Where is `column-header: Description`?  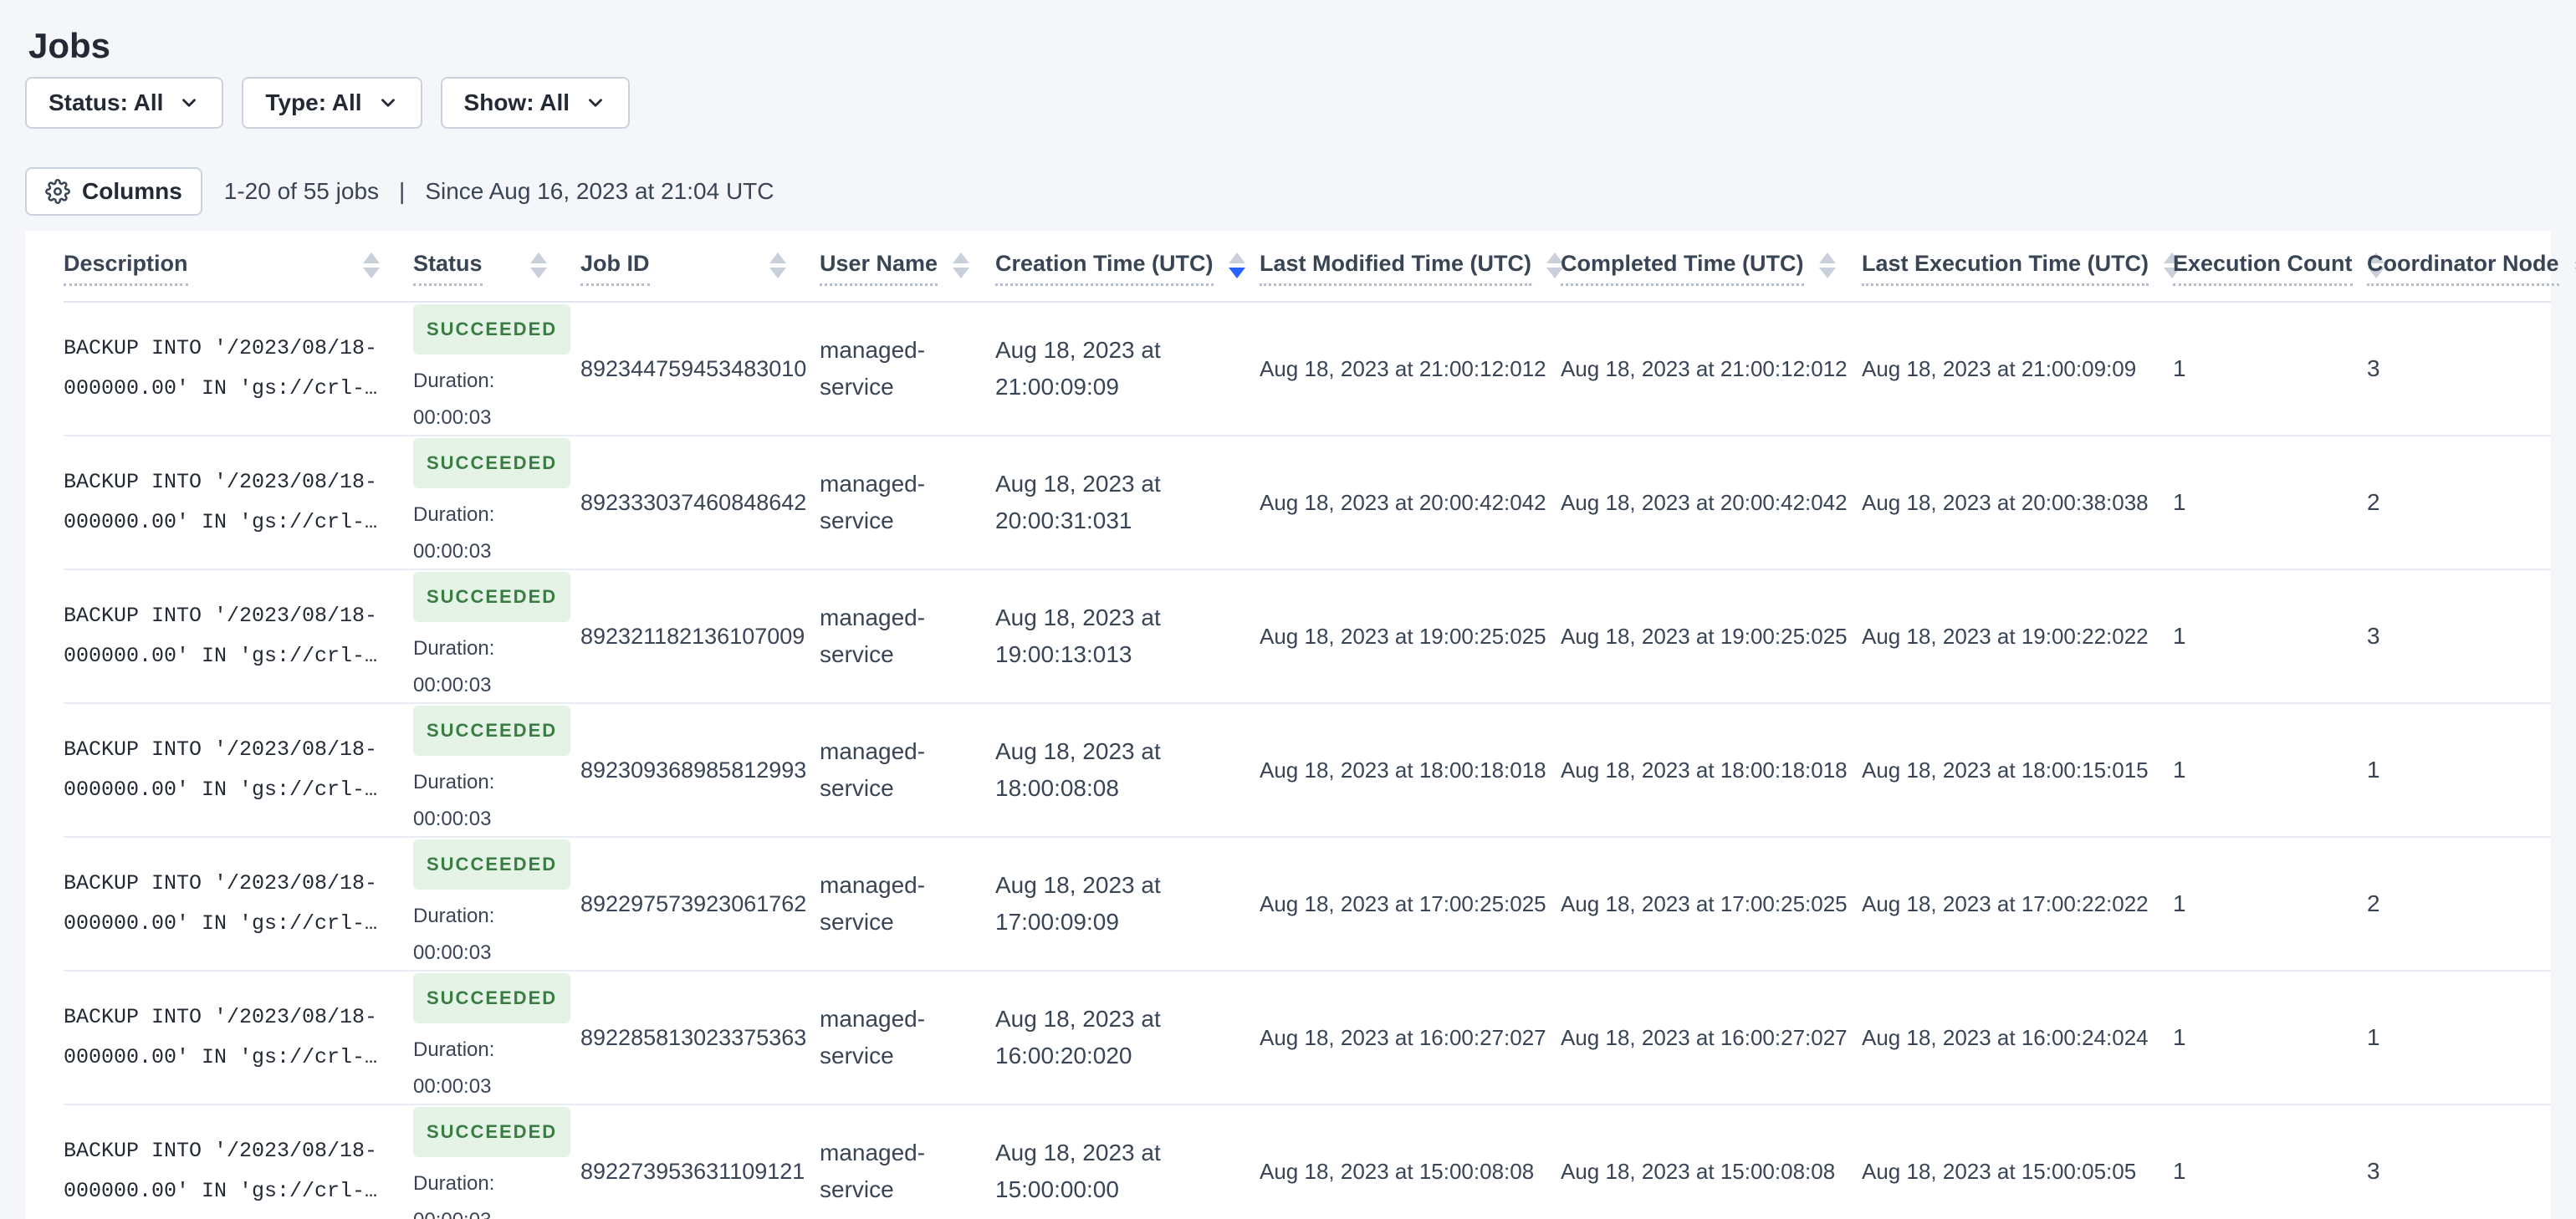
column-header: Description is located at coordinates (238, 267).